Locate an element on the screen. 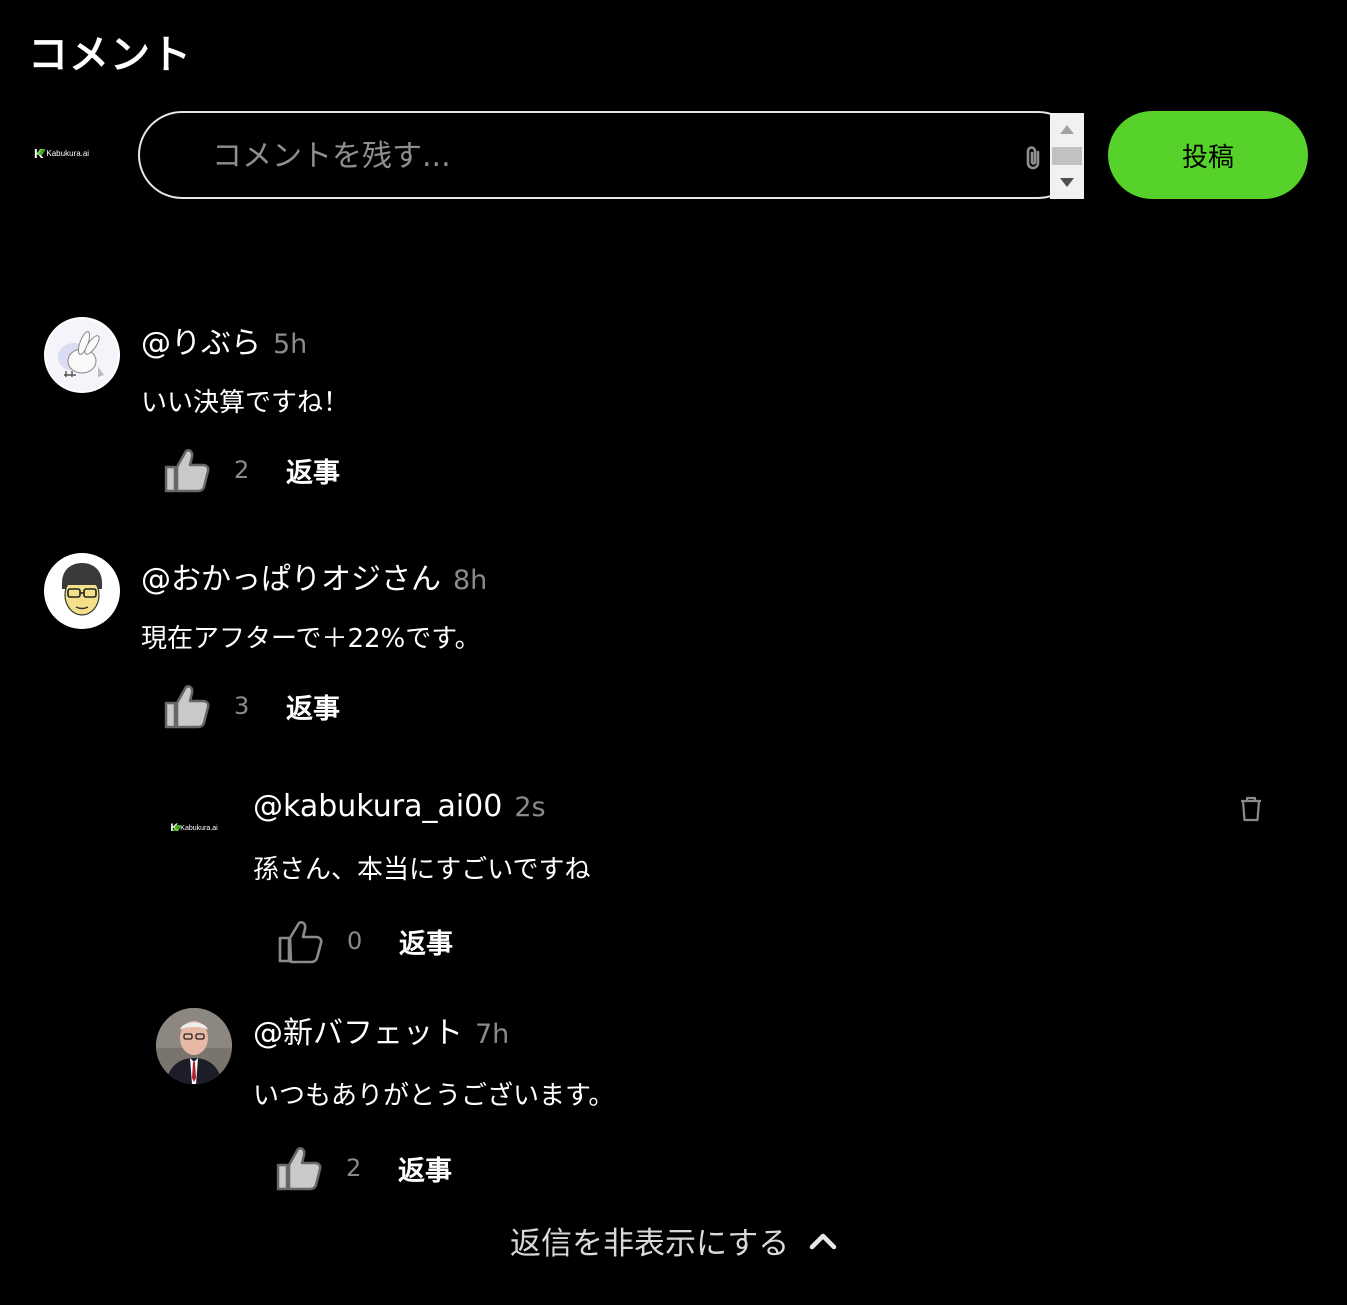 This screenshot has width=1347, height=1305. username: @新バフェット is located at coordinates (358, 1030).